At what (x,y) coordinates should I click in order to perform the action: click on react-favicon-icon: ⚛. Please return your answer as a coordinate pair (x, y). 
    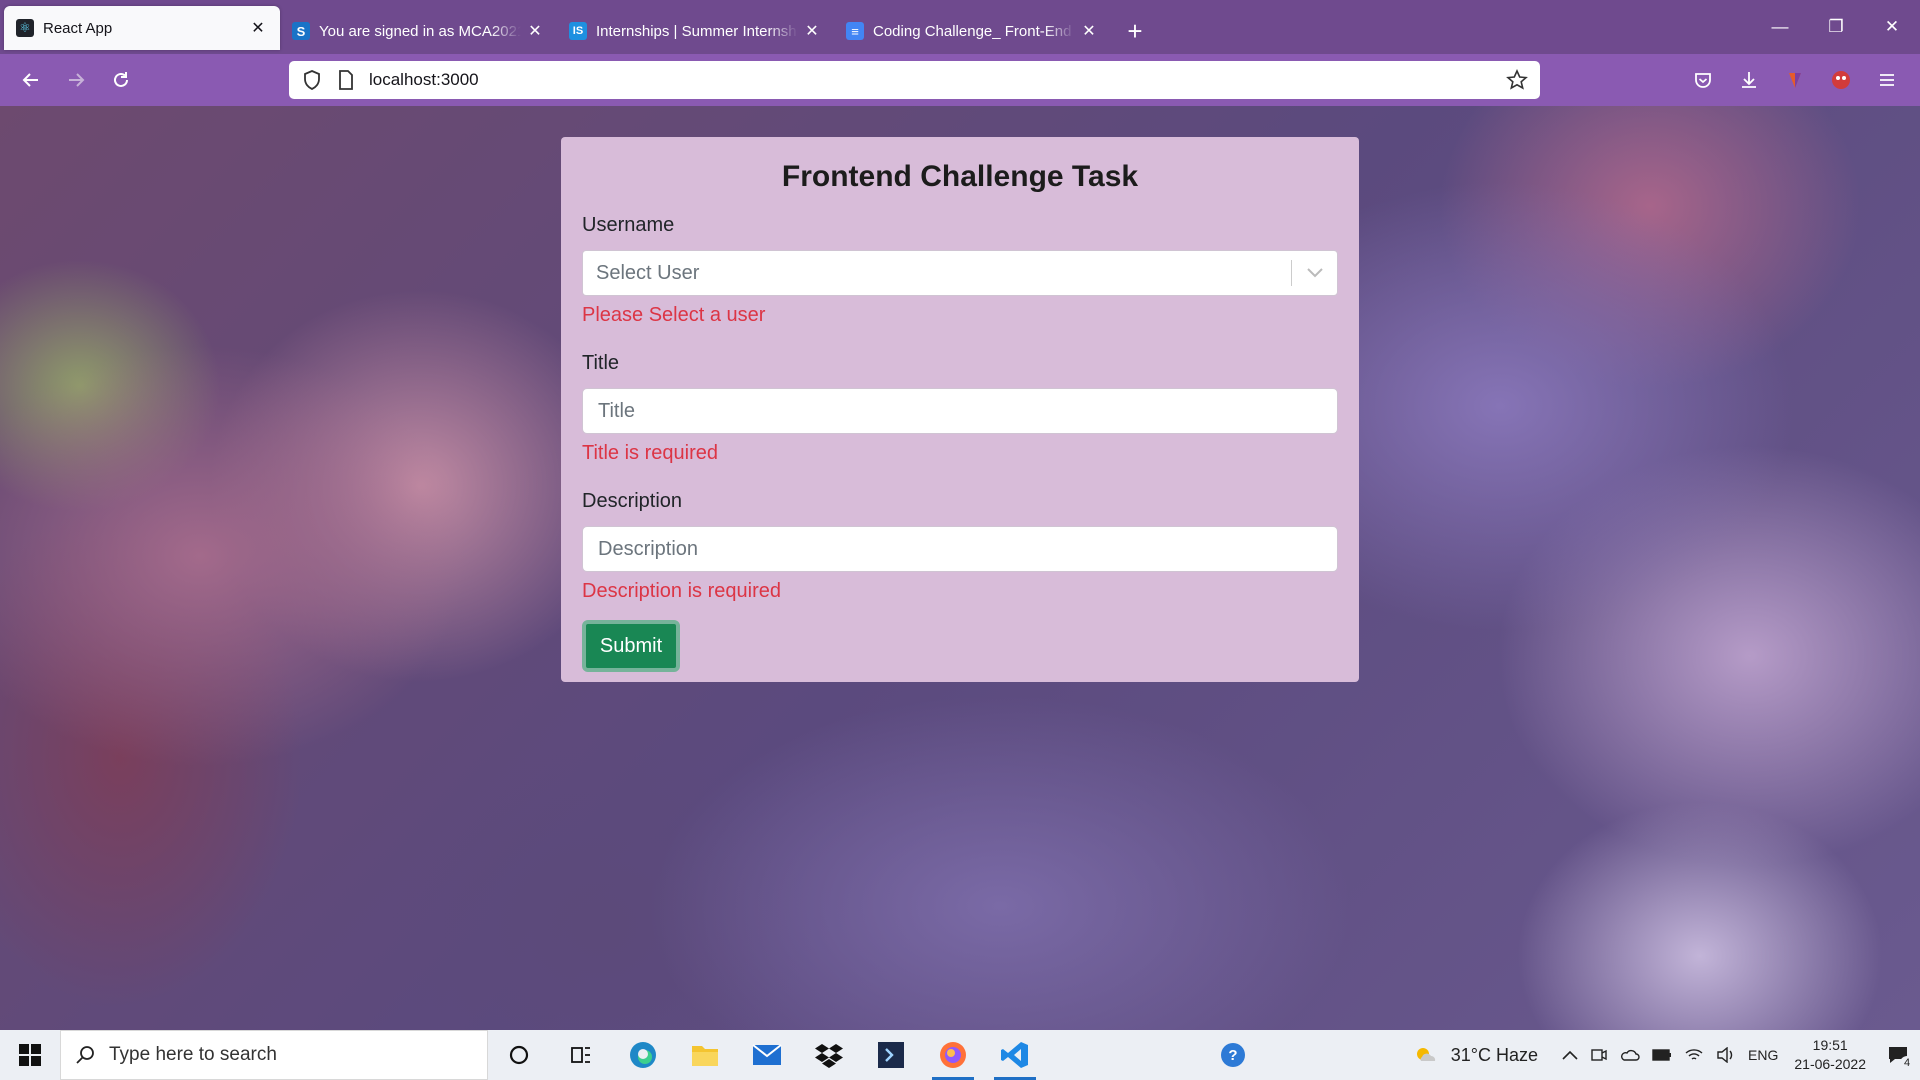
    Looking at the image, I should click on (25, 28).